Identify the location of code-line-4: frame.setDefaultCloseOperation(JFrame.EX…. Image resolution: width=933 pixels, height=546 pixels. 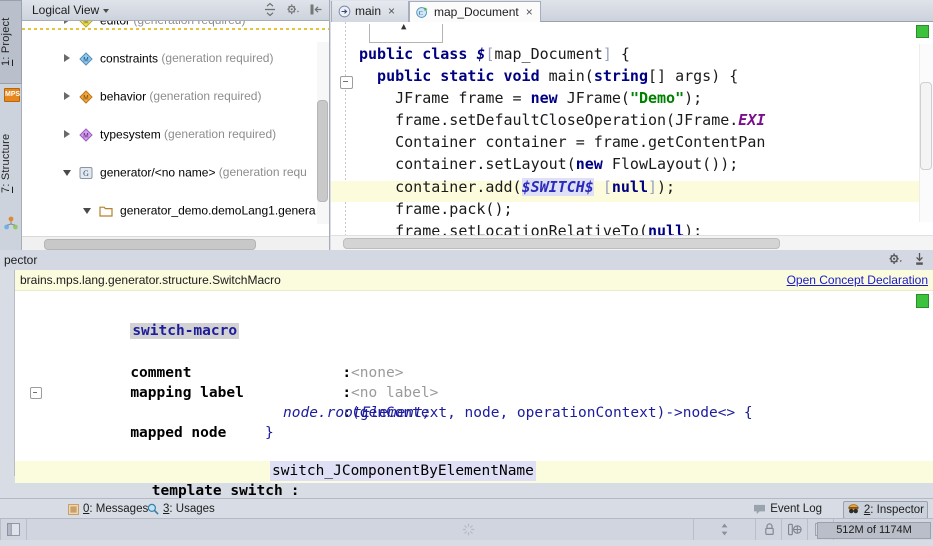
(562, 120).